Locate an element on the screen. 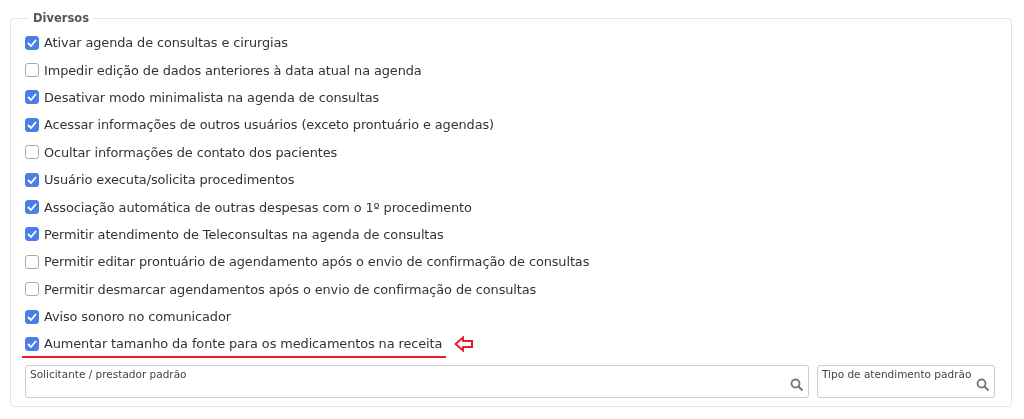  option-label: Permitir atendimento de Teleconsultas na agenda de consultas is located at coordinates (244, 234).